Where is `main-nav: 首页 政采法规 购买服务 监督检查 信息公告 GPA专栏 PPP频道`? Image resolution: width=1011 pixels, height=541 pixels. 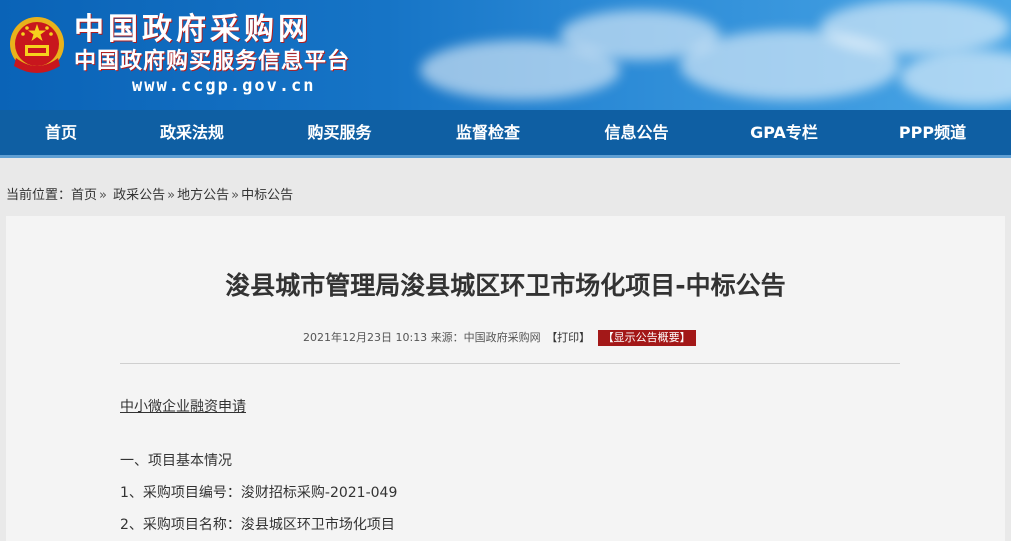 main-nav: 首页 政采法规 购买服务 监督检查 信息公告 GPA专栏 PPP频道 is located at coordinates (505, 134).